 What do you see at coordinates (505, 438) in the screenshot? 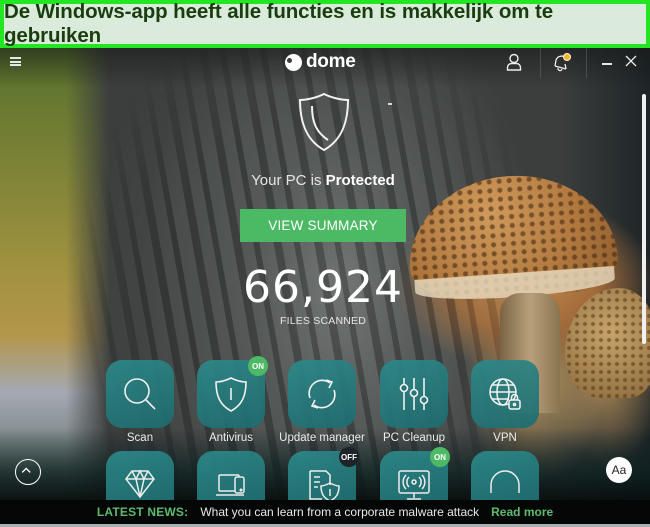
I see `tile-vpn-label: VPN` at bounding box center [505, 438].